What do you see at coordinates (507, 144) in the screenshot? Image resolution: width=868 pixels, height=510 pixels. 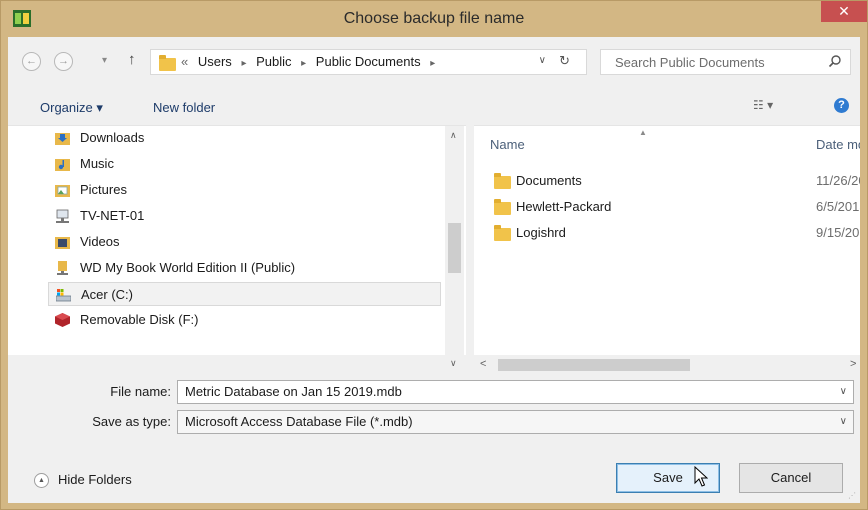 I see `column-header-name: Name` at bounding box center [507, 144].